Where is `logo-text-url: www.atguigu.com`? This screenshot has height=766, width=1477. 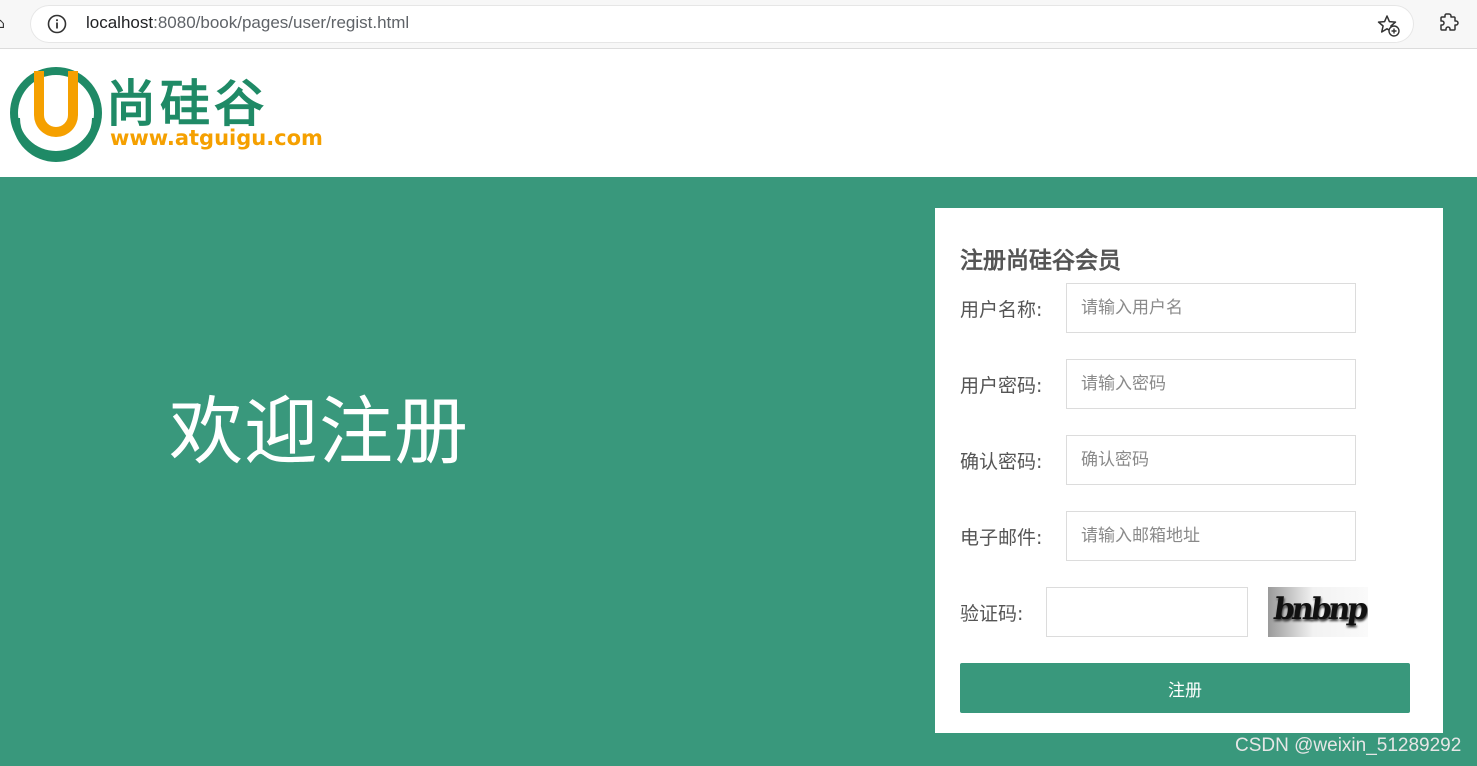 logo-text-url: www.atguigu.com is located at coordinates (216, 138).